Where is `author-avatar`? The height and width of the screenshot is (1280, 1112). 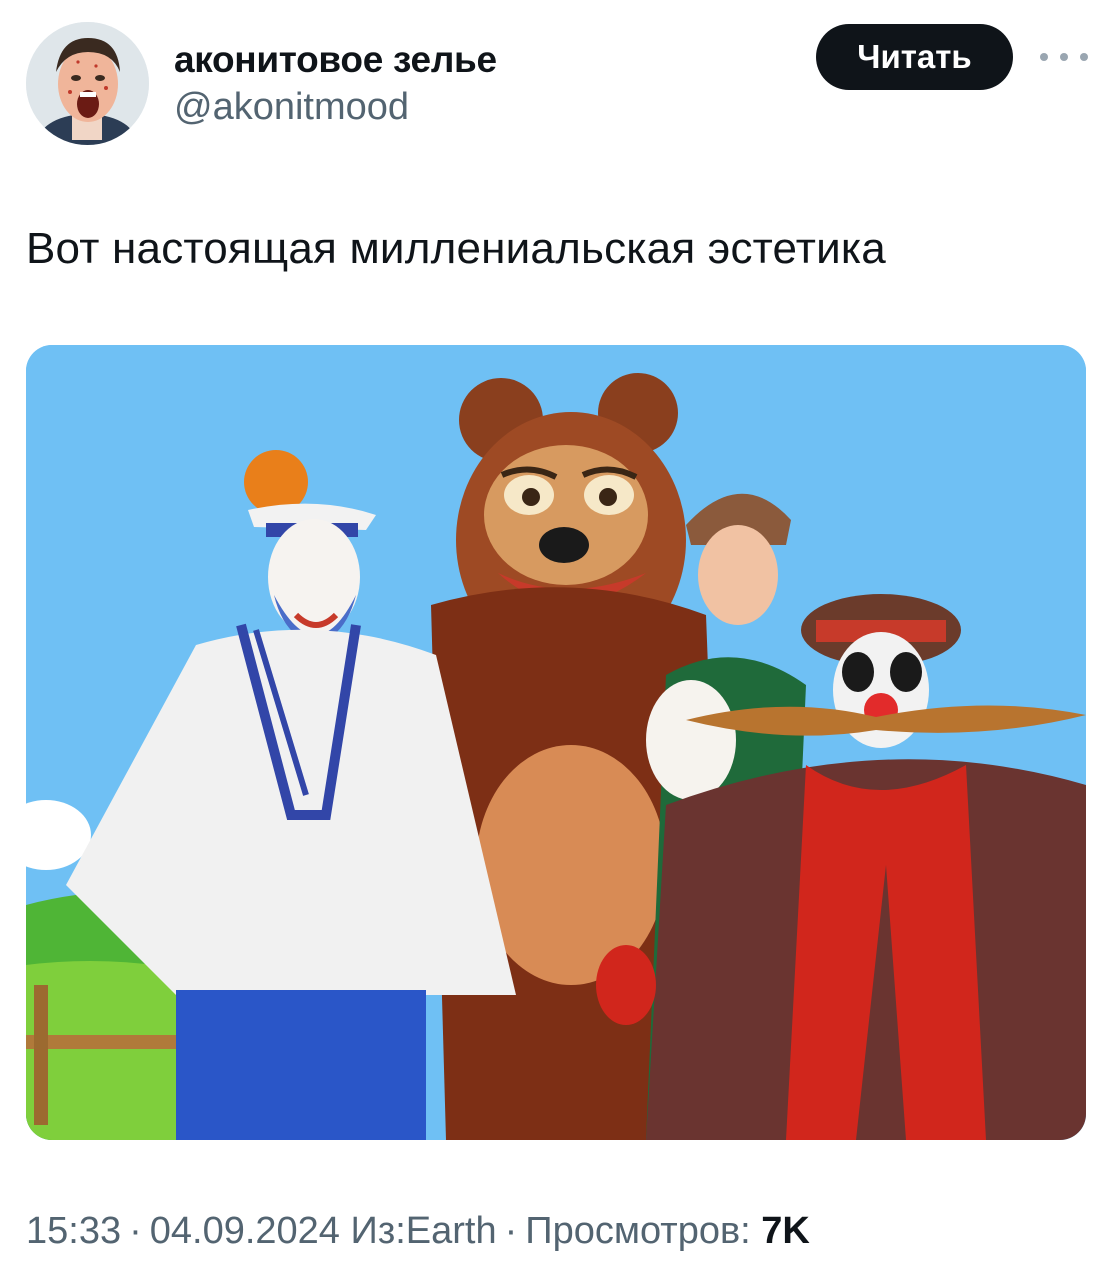 author-avatar is located at coordinates (87, 83).